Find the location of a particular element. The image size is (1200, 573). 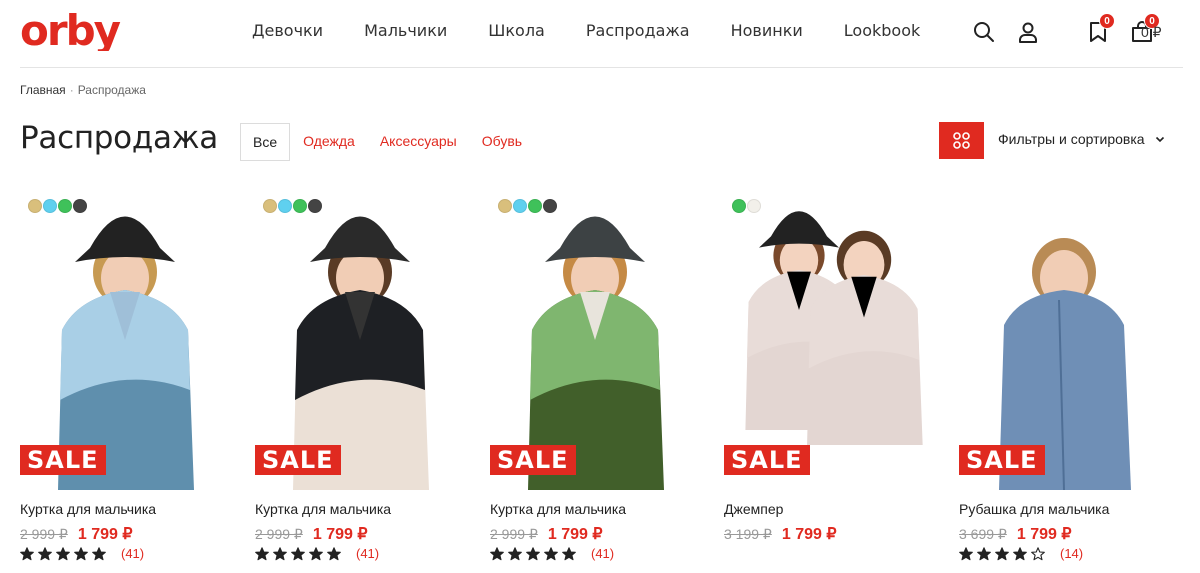

tab-all: Все is located at coordinates (265, 142).